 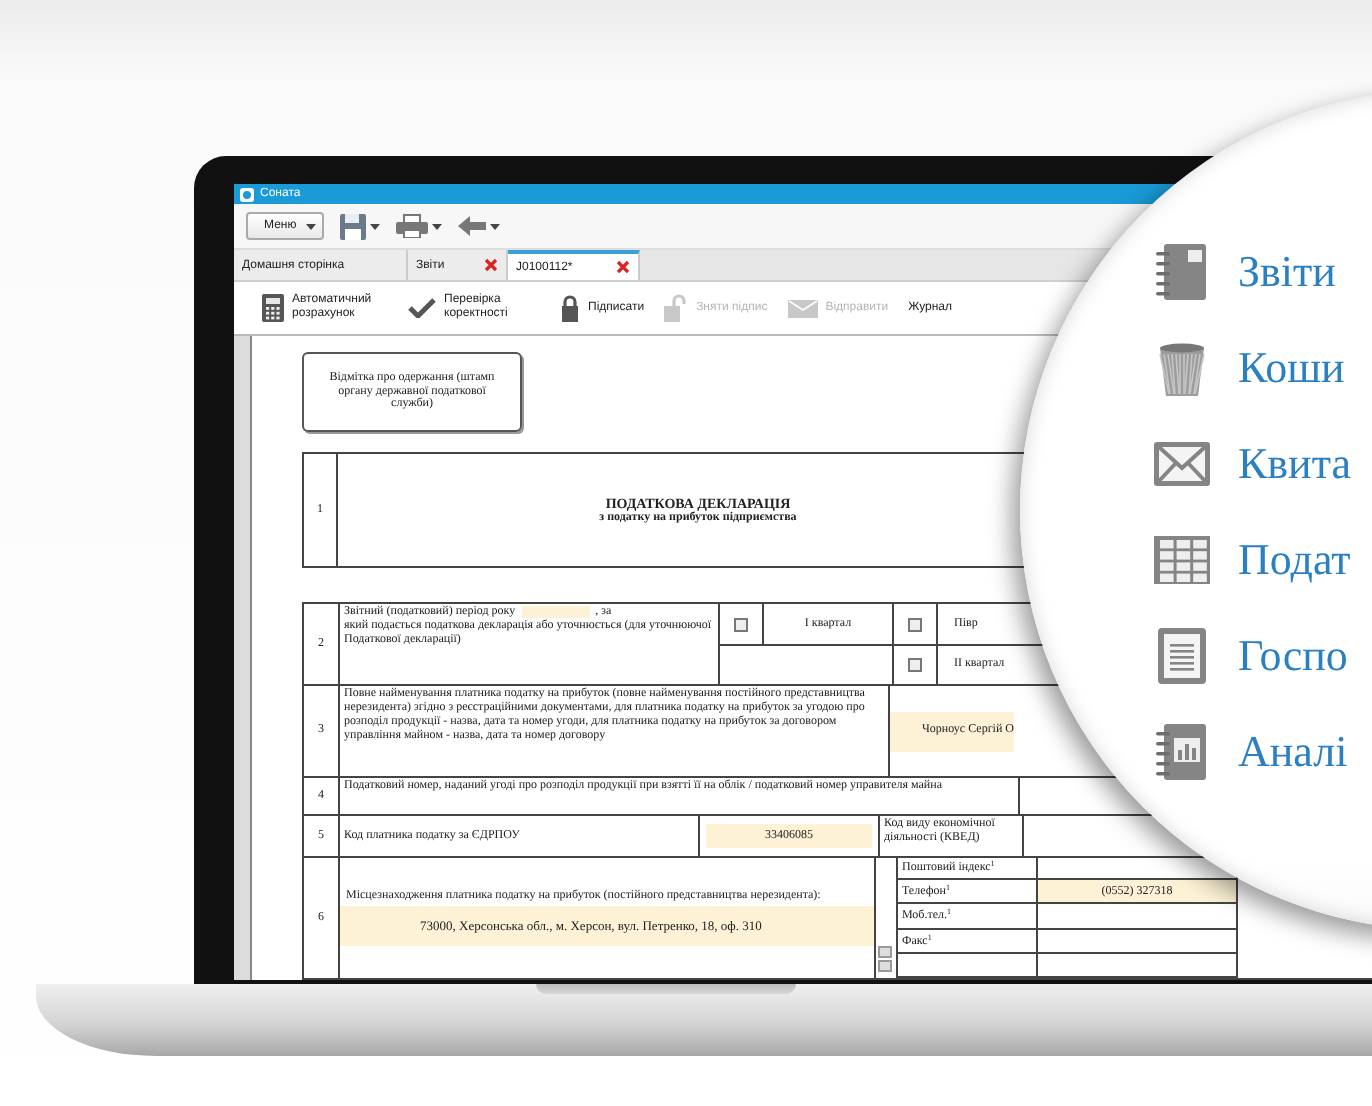 I want to click on printer-icon, so click(x=412, y=226).